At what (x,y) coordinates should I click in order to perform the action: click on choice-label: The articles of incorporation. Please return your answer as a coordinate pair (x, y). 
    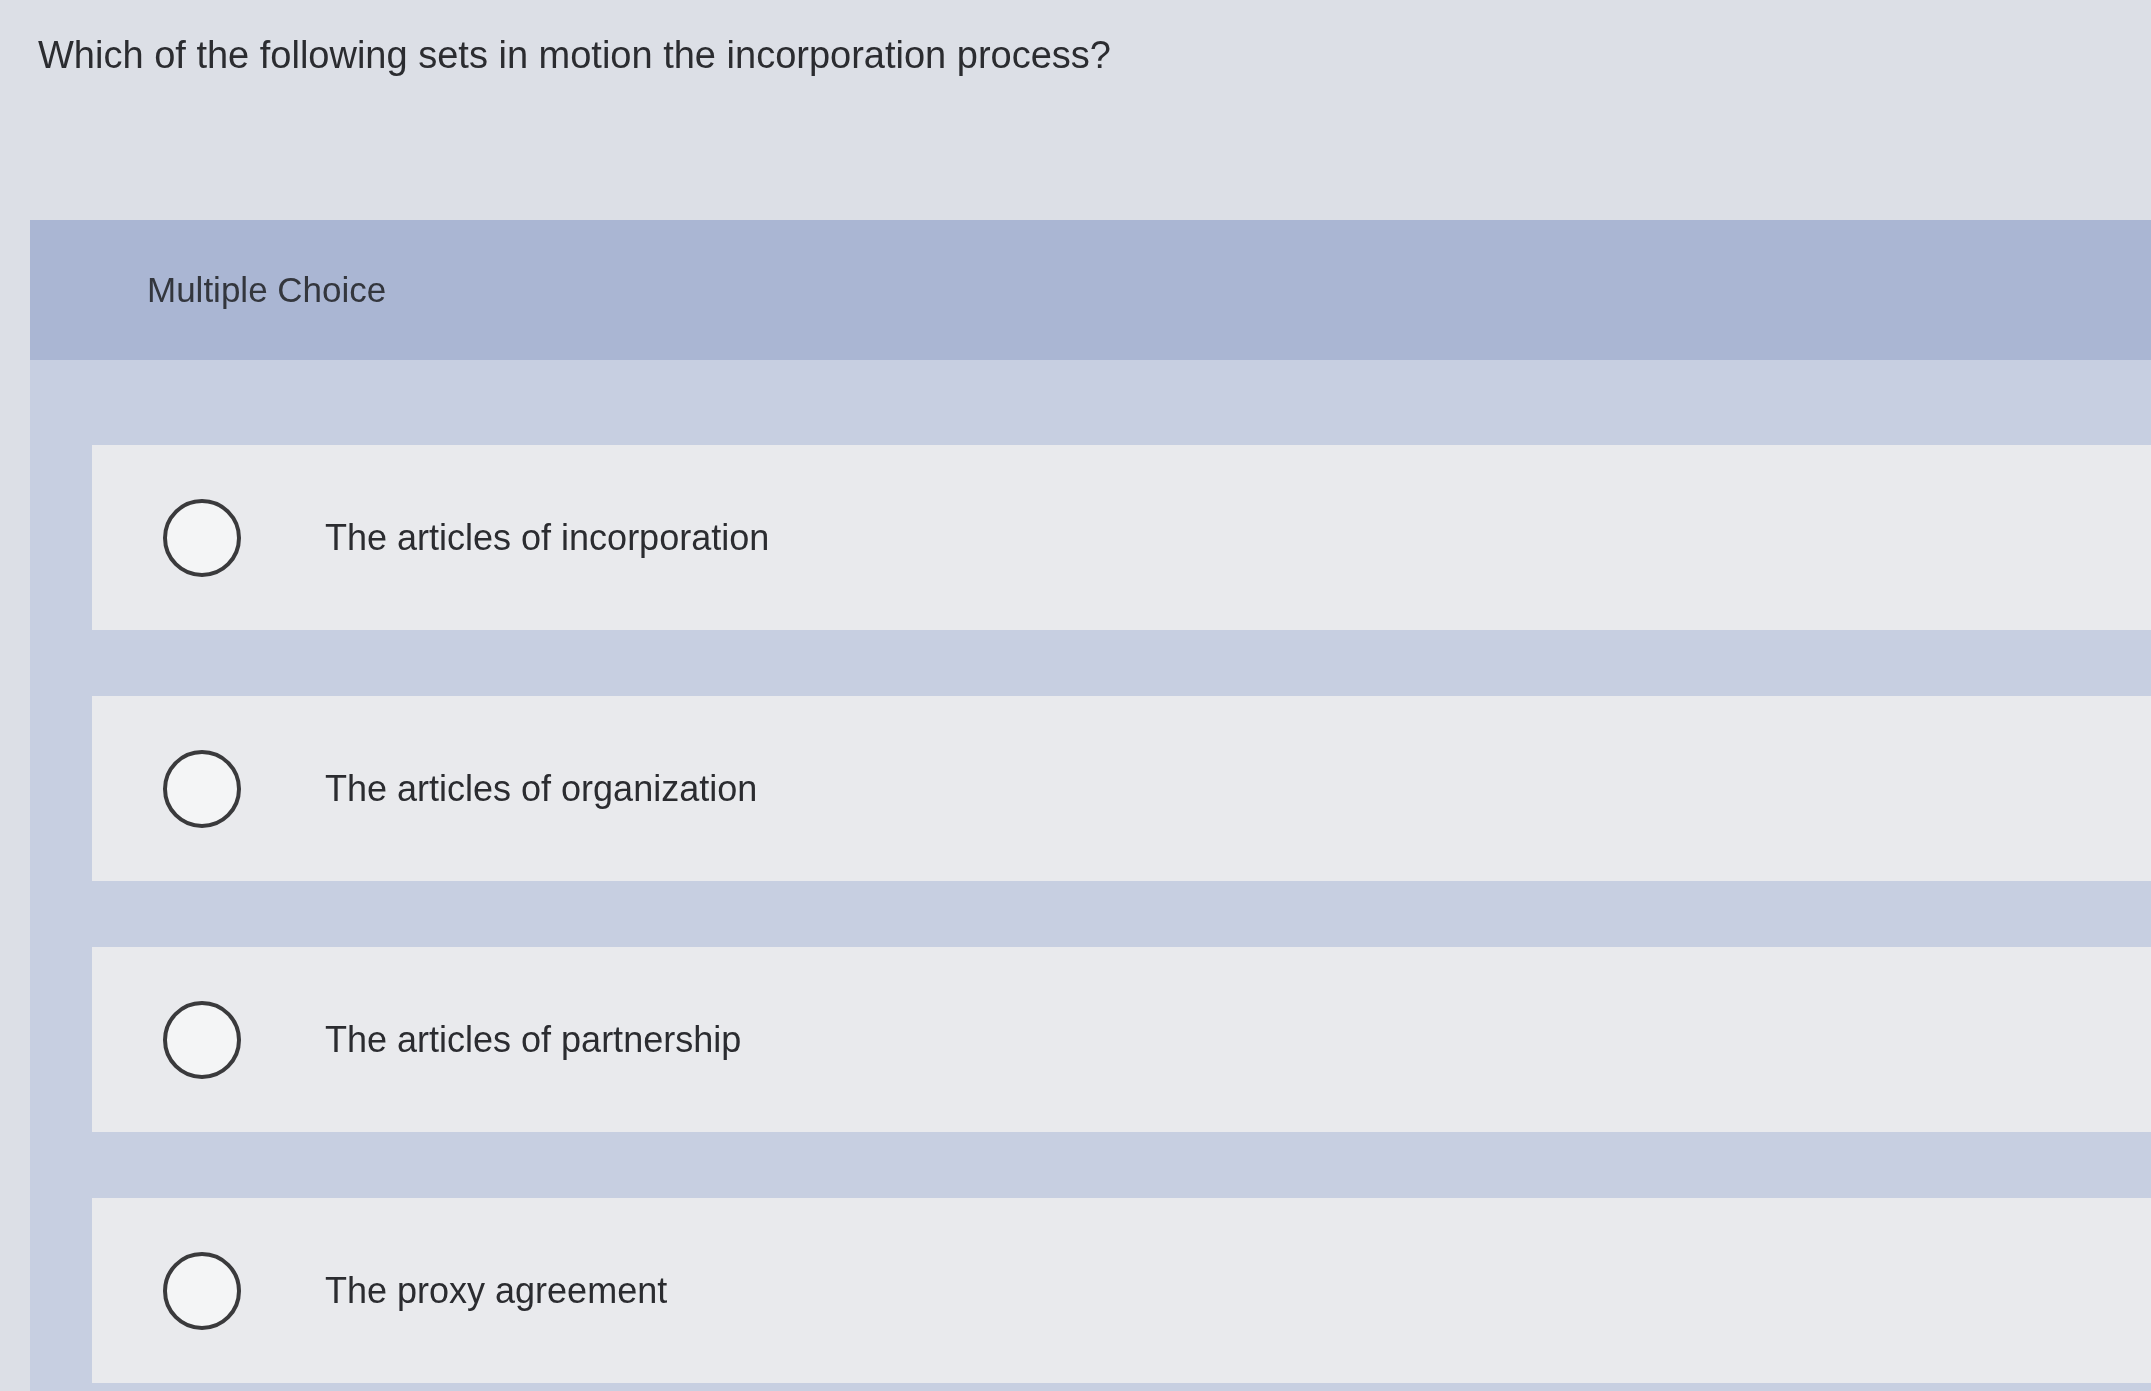
    Looking at the image, I should click on (547, 537).